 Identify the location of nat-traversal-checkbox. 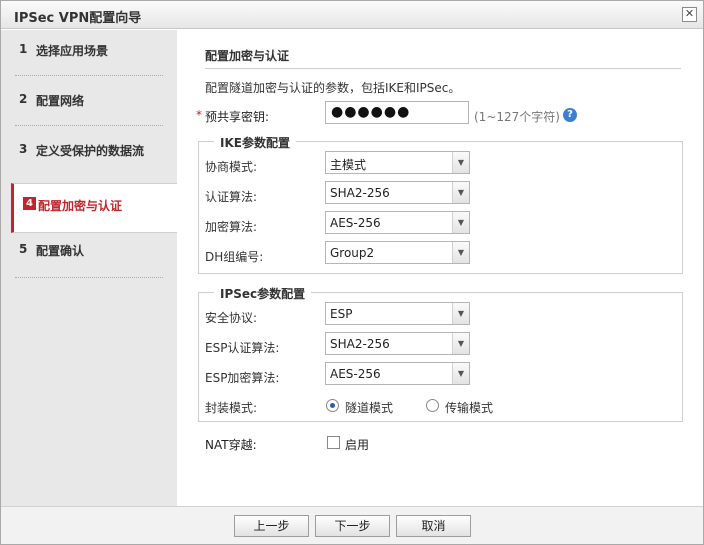
(333, 442).